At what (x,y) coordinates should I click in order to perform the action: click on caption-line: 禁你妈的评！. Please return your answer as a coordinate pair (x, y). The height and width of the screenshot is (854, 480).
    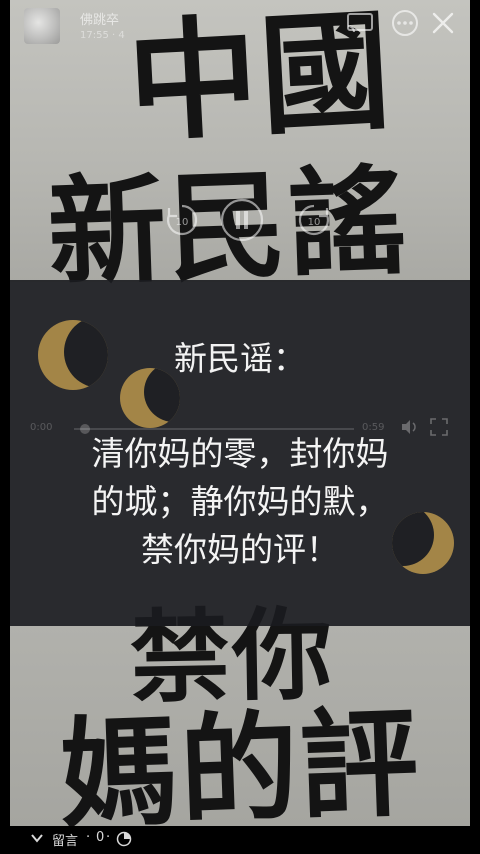
    Looking at the image, I should click on (240, 549).